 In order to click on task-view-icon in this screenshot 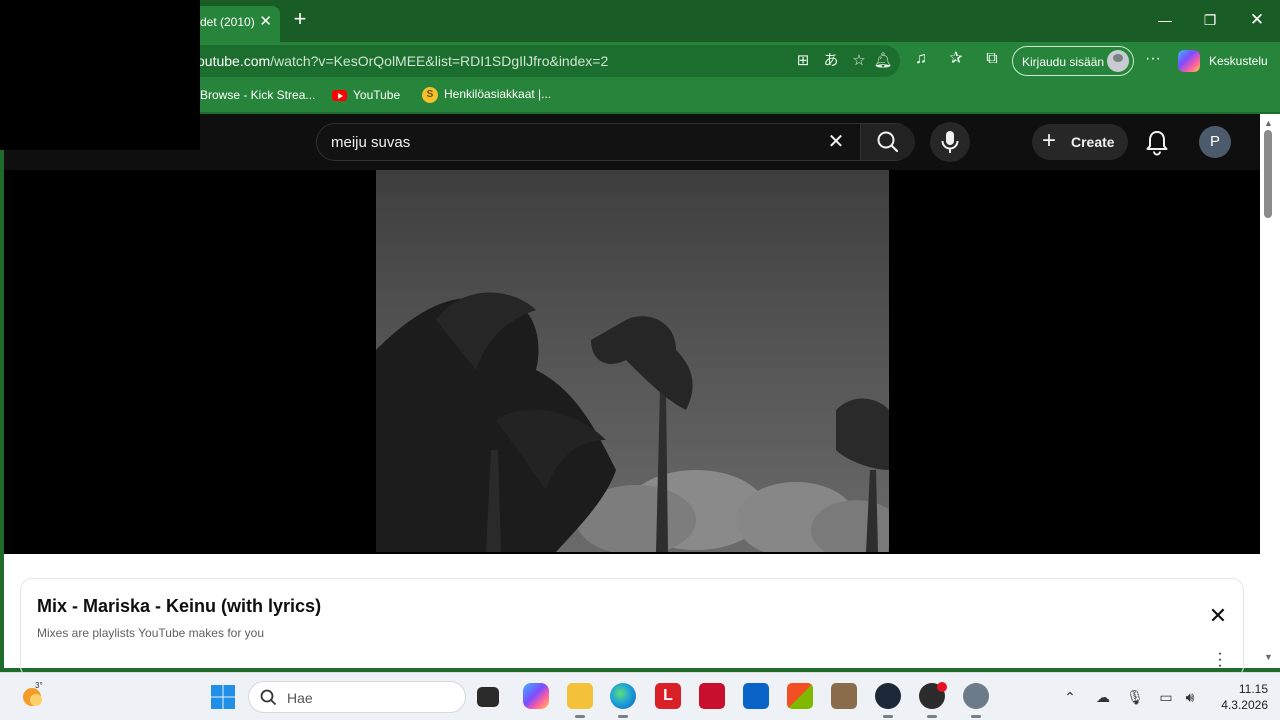, I will do `click(488, 697)`.